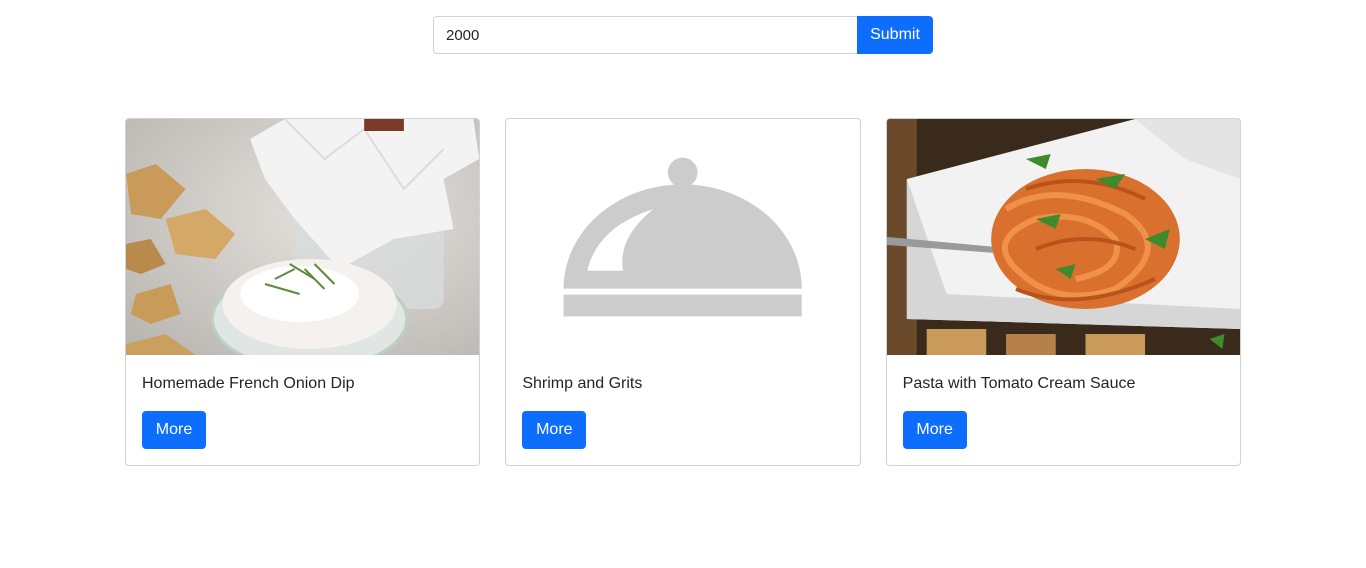 This screenshot has height=568, width=1366. I want to click on search-form: Submit, so click(683, 35).